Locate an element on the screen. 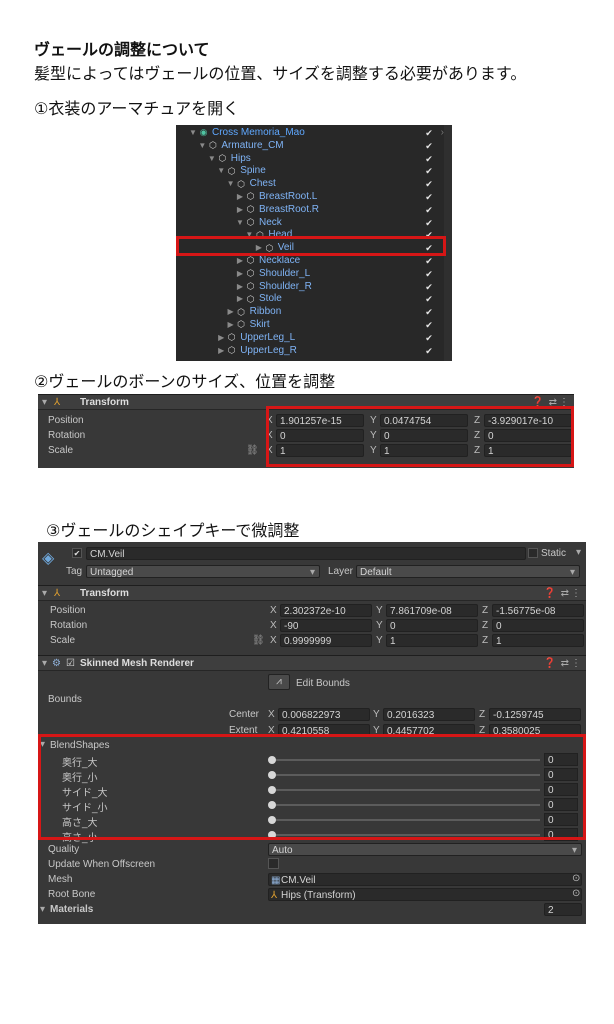 This screenshot has height=1024, width=614. bounds-label: Bounds is located at coordinates (65, 699).